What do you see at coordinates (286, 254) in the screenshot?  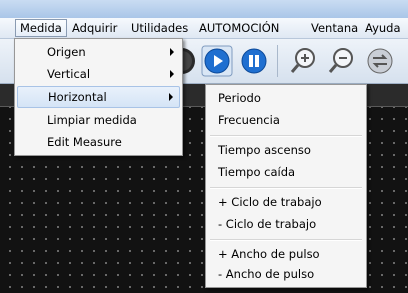 I see `menu-item-ancho-positivo: + Ancho de pulso` at bounding box center [286, 254].